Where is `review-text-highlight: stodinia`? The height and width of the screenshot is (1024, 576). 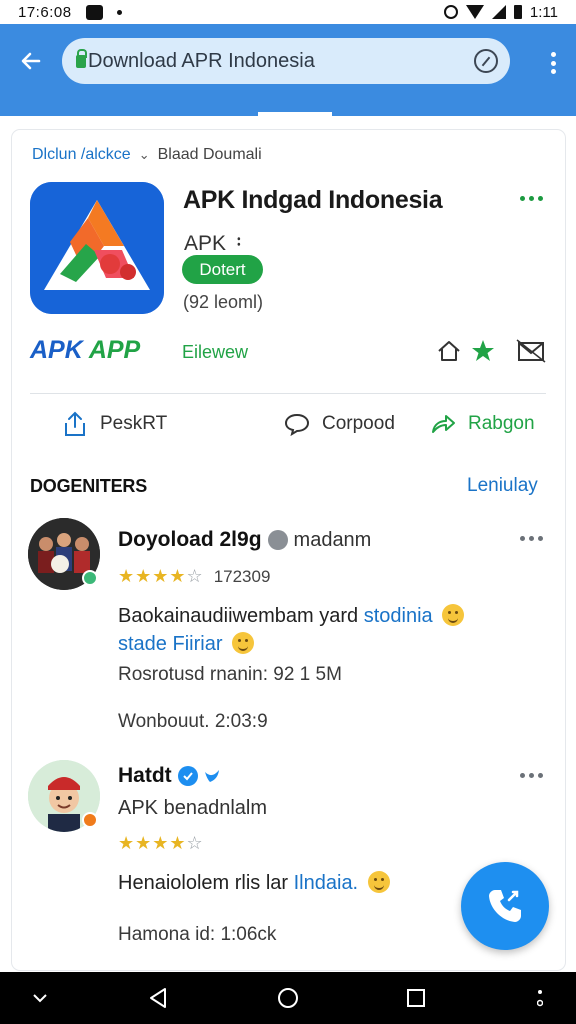 review-text-highlight: stodinia is located at coordinates (398, 616).